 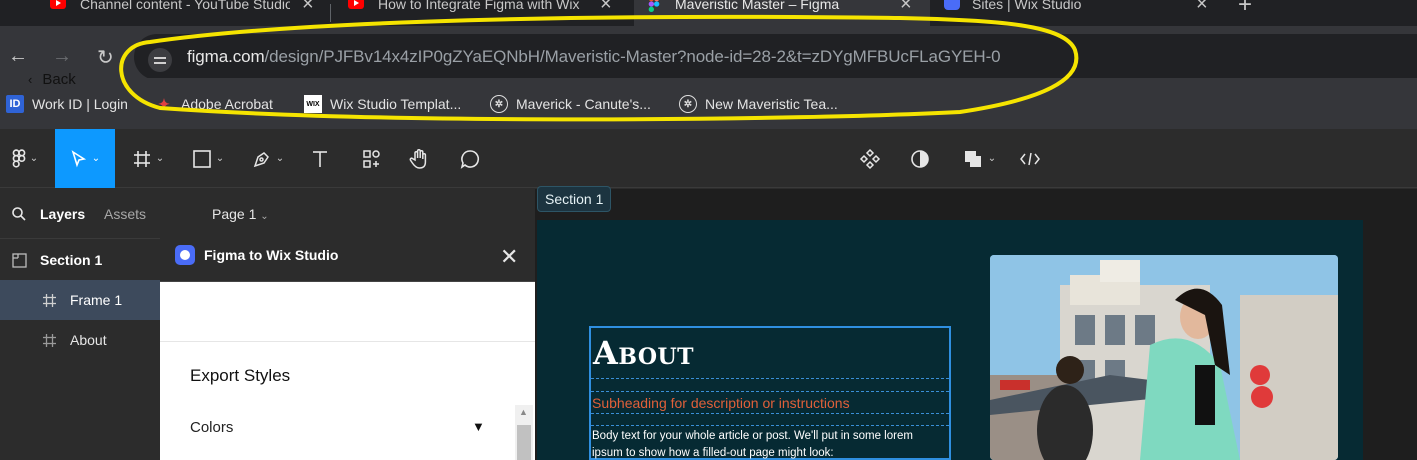 What do you see at coordinates (979, 158) in the screenshot?
I see `boolean-ops-button: ⌄` at bounding box center [979, 158].